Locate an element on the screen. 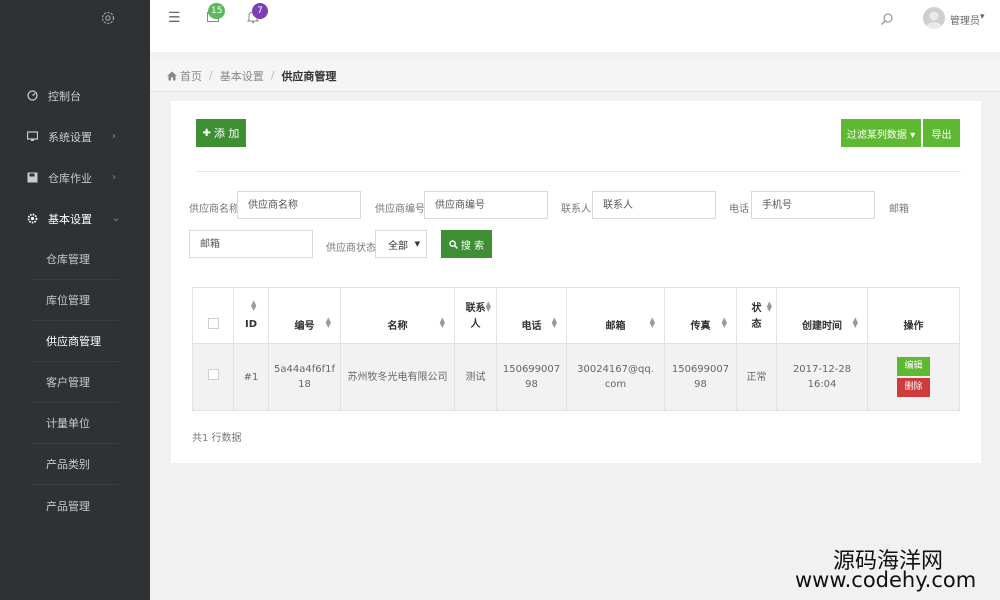  column-header-id: ▲ ▼ ID is located at coordinates (251, 315).